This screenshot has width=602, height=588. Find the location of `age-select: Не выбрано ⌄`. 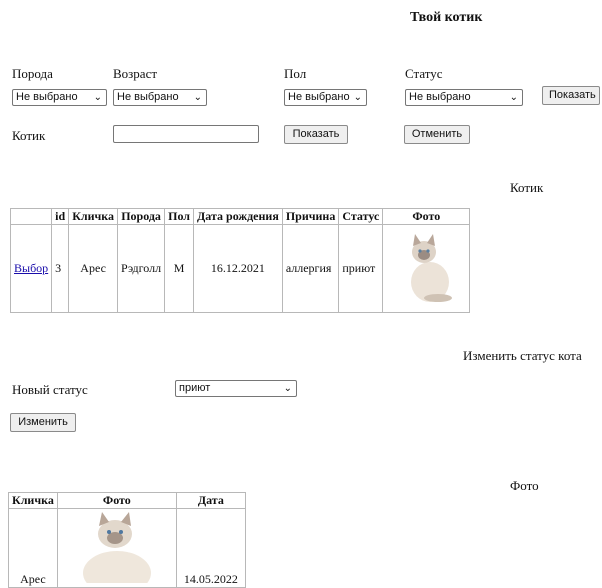

age-select: Не выбрано ⌄ is located at coordinates (160, 97).